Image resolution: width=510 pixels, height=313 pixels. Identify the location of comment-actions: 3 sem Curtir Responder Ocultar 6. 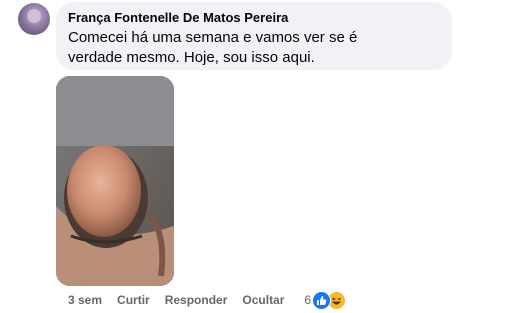
(207, 300).